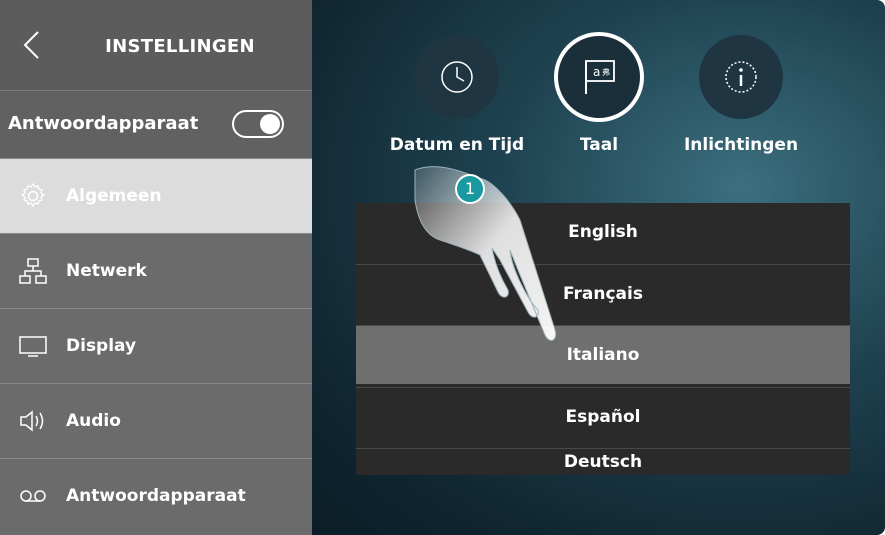 Image resolution: width=885 pixels, height=535 pixels. I want to click on language-option-deutsch: Deutsch, so click(603, 461).